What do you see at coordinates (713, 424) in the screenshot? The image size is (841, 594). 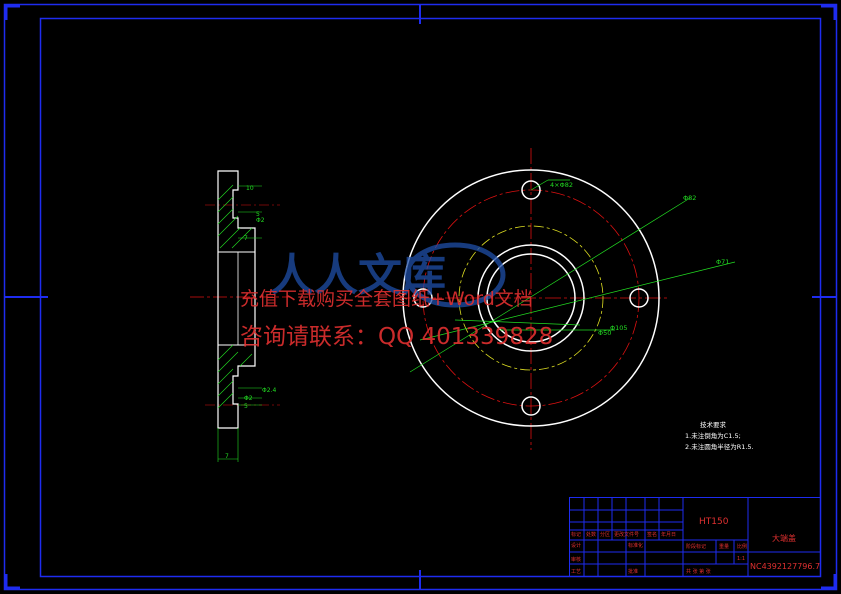 I see `notes-title: 技术要求` at bounding box center [713, 424].